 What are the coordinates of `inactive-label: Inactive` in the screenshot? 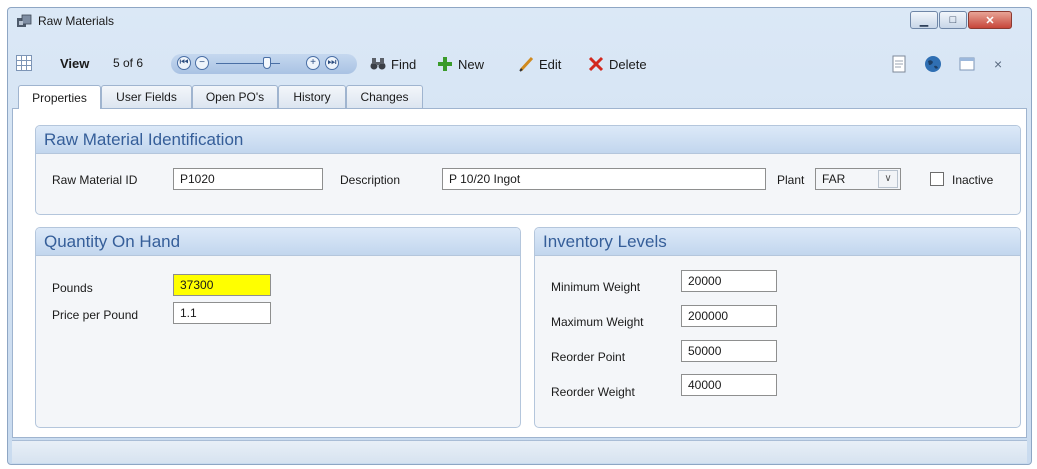 It's located at (973, 180).